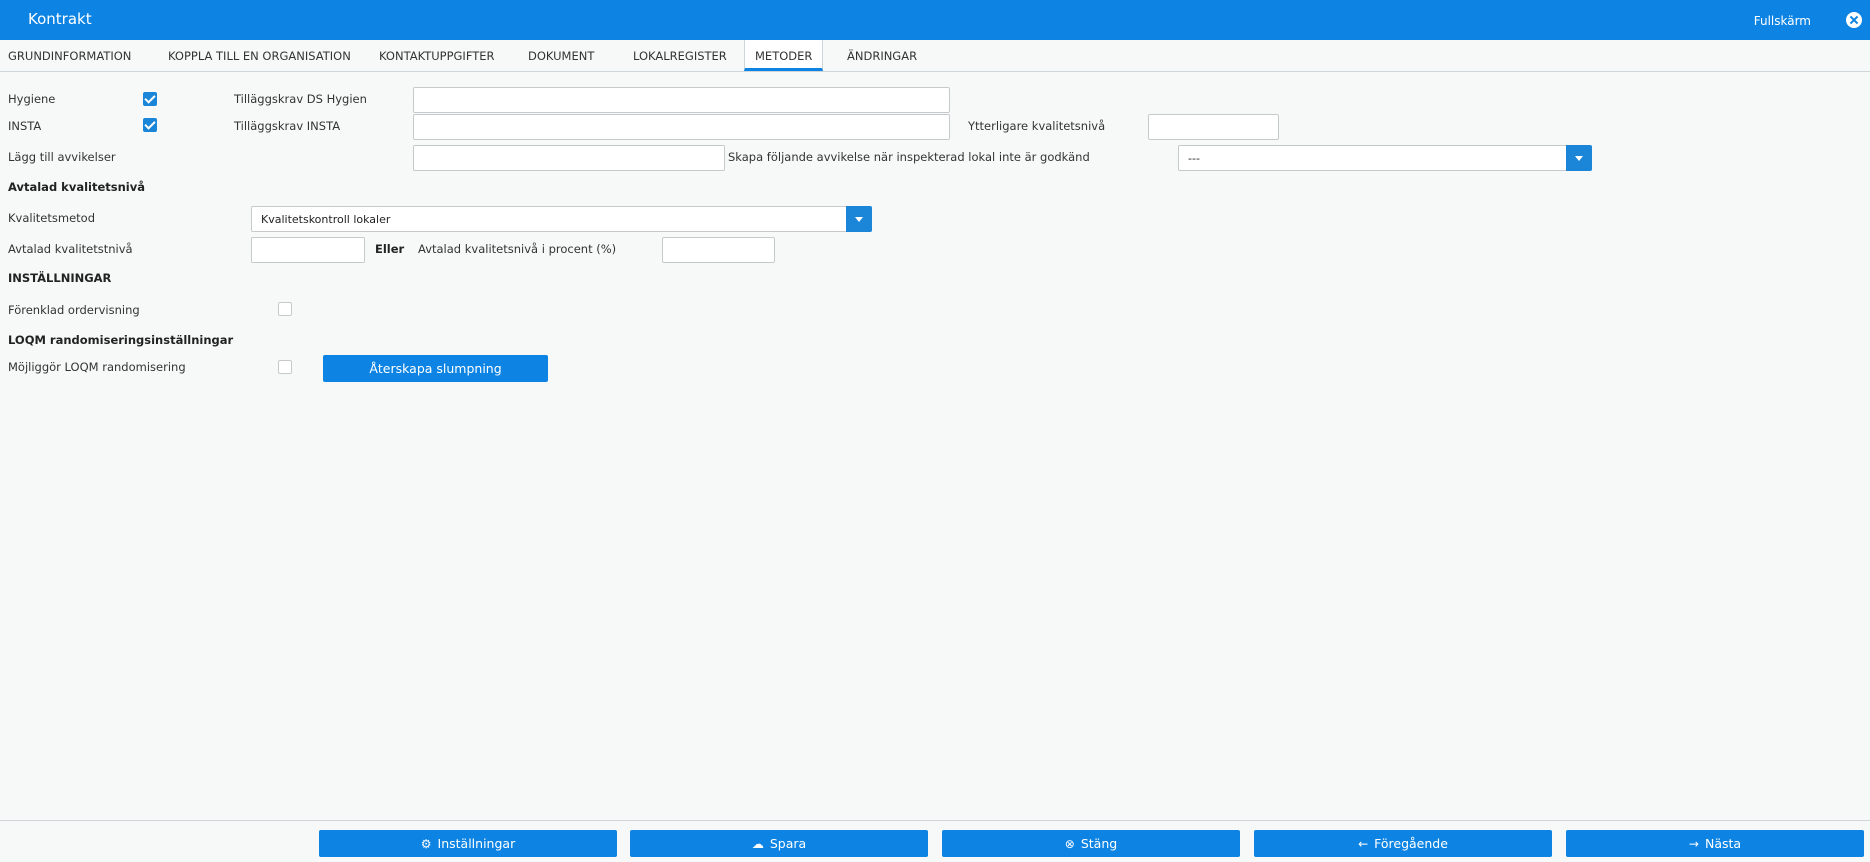  Describe the element at coordinates (300, 99) in the screenshot. I see `tillaggskrav-ds-label: Tilläggskrav DS Hygien` at that location.